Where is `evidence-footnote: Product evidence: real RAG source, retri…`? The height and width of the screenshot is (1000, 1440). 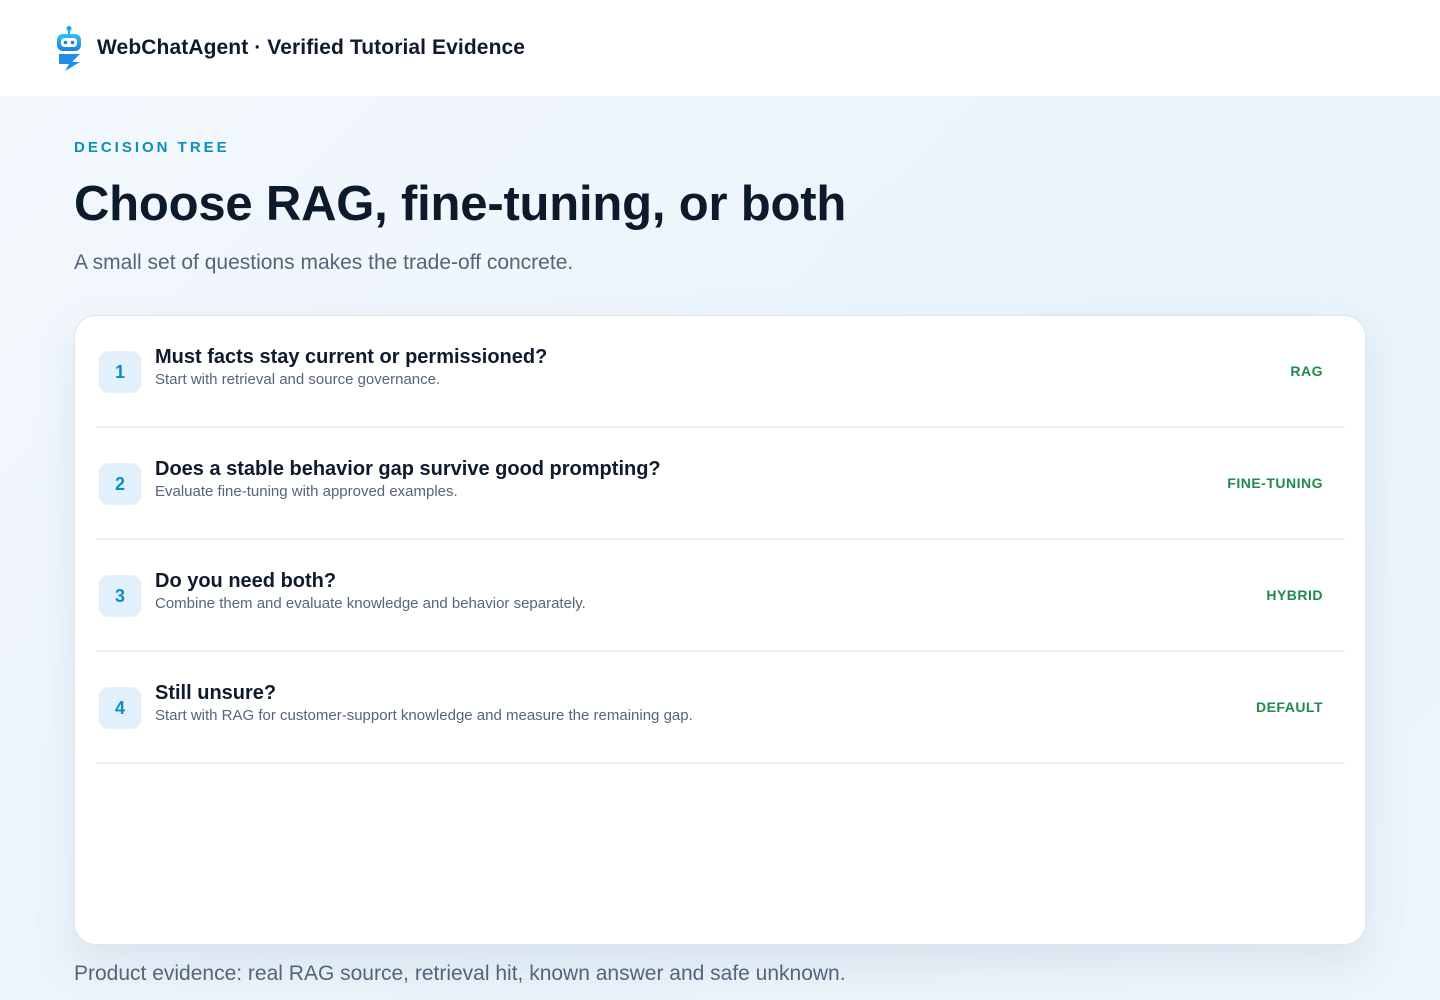 evidence-footnote: Product evidence: real RAG source, retri… is located at coordinates (460, 973).